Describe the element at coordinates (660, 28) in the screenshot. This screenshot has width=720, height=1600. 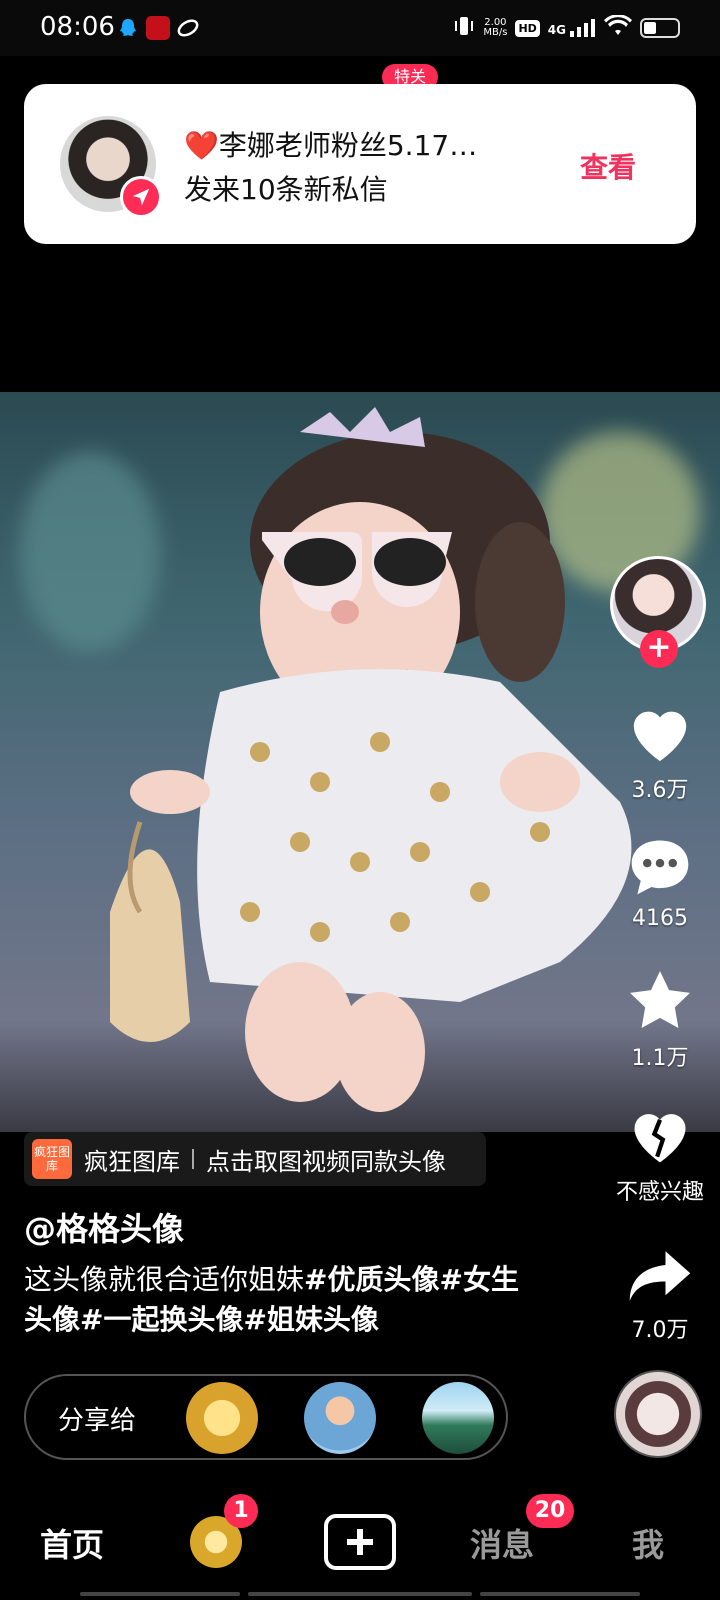
I see `battery-icon` at that location.